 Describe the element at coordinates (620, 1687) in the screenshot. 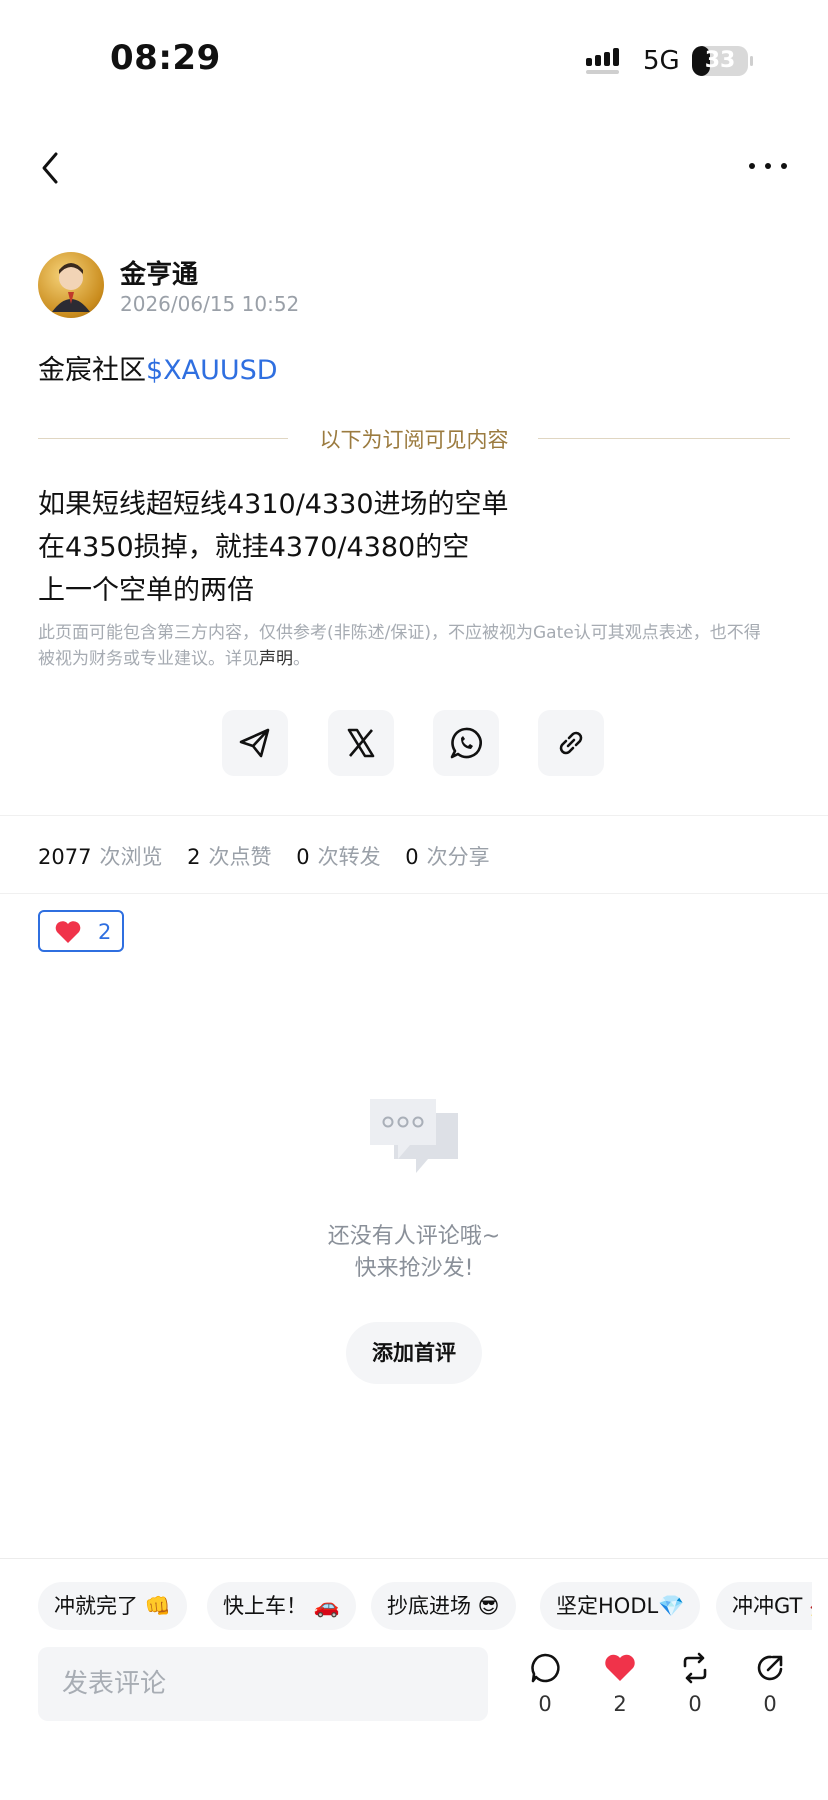

I see `like-button: 2` at that location.